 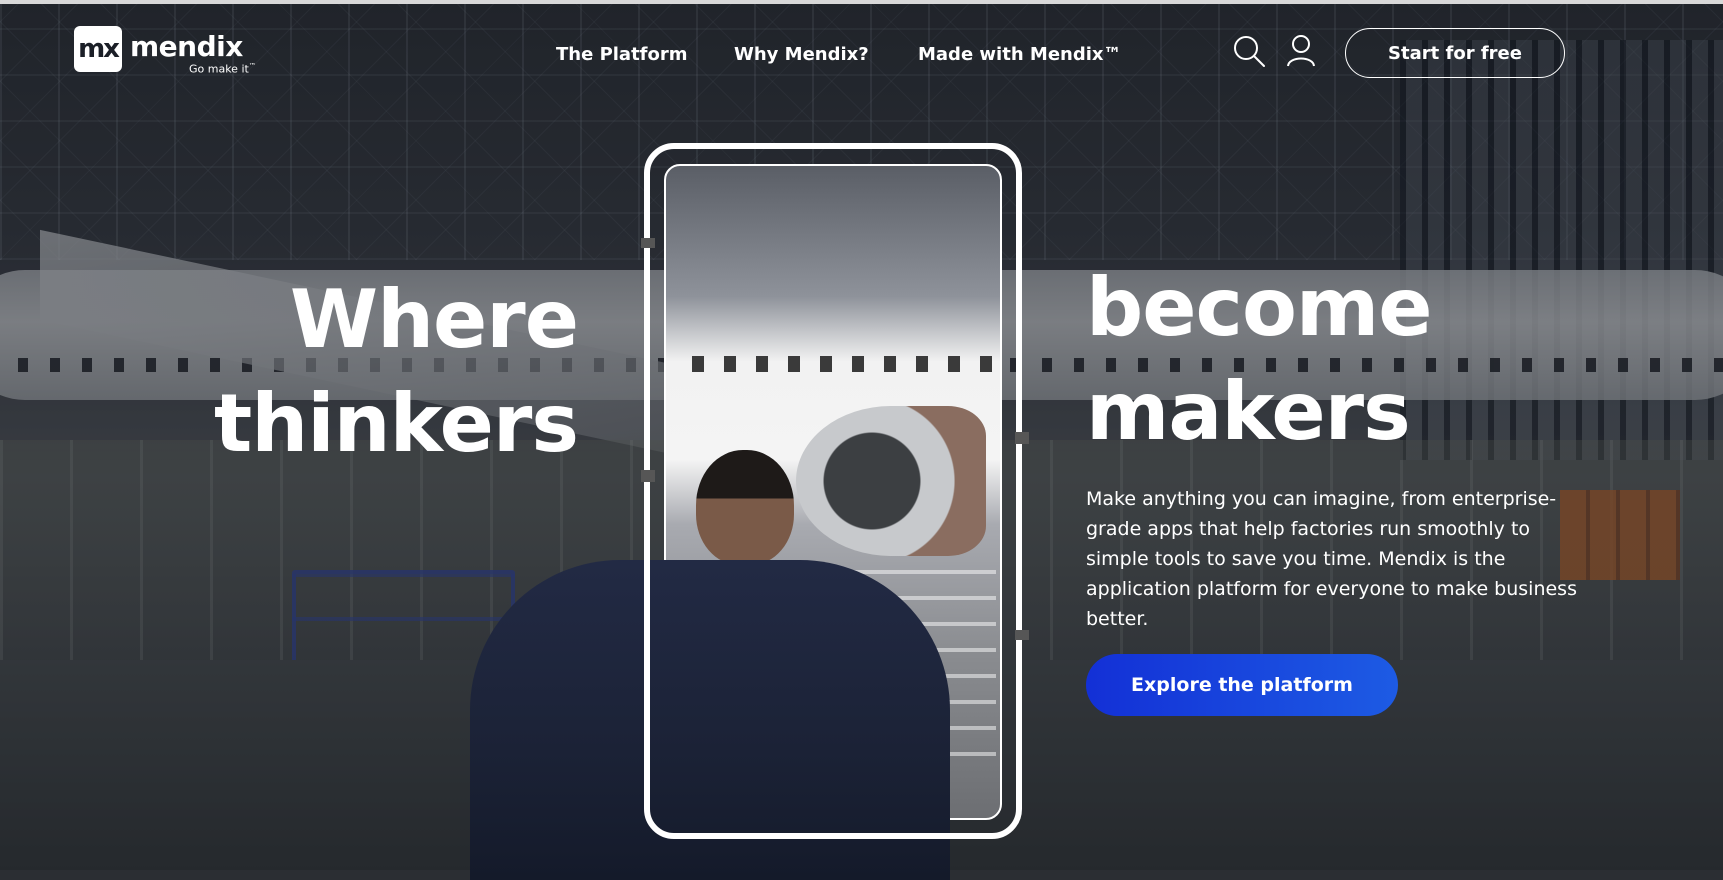 What do you see at coordinates (801, 54) in the screenshot?
I see `nav-link-why-mendix: Why Mendix?` at bounding box center [801, 54].